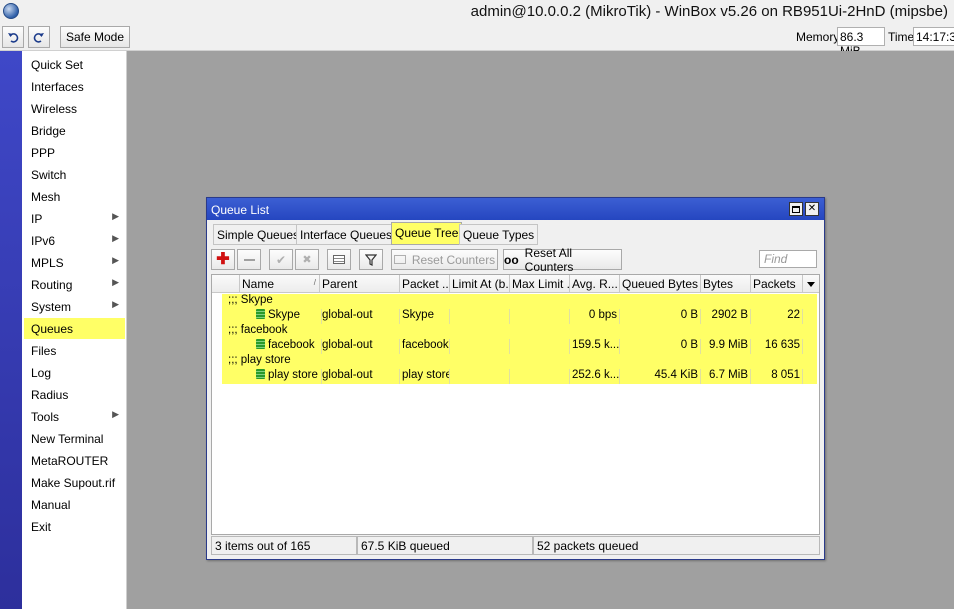 This screenshot has height=609, width=954. What do you see at coordinates (519, 331) in the screenshot?
I see `comment-row: ;;; facebook` at bounding box center [519, 331].